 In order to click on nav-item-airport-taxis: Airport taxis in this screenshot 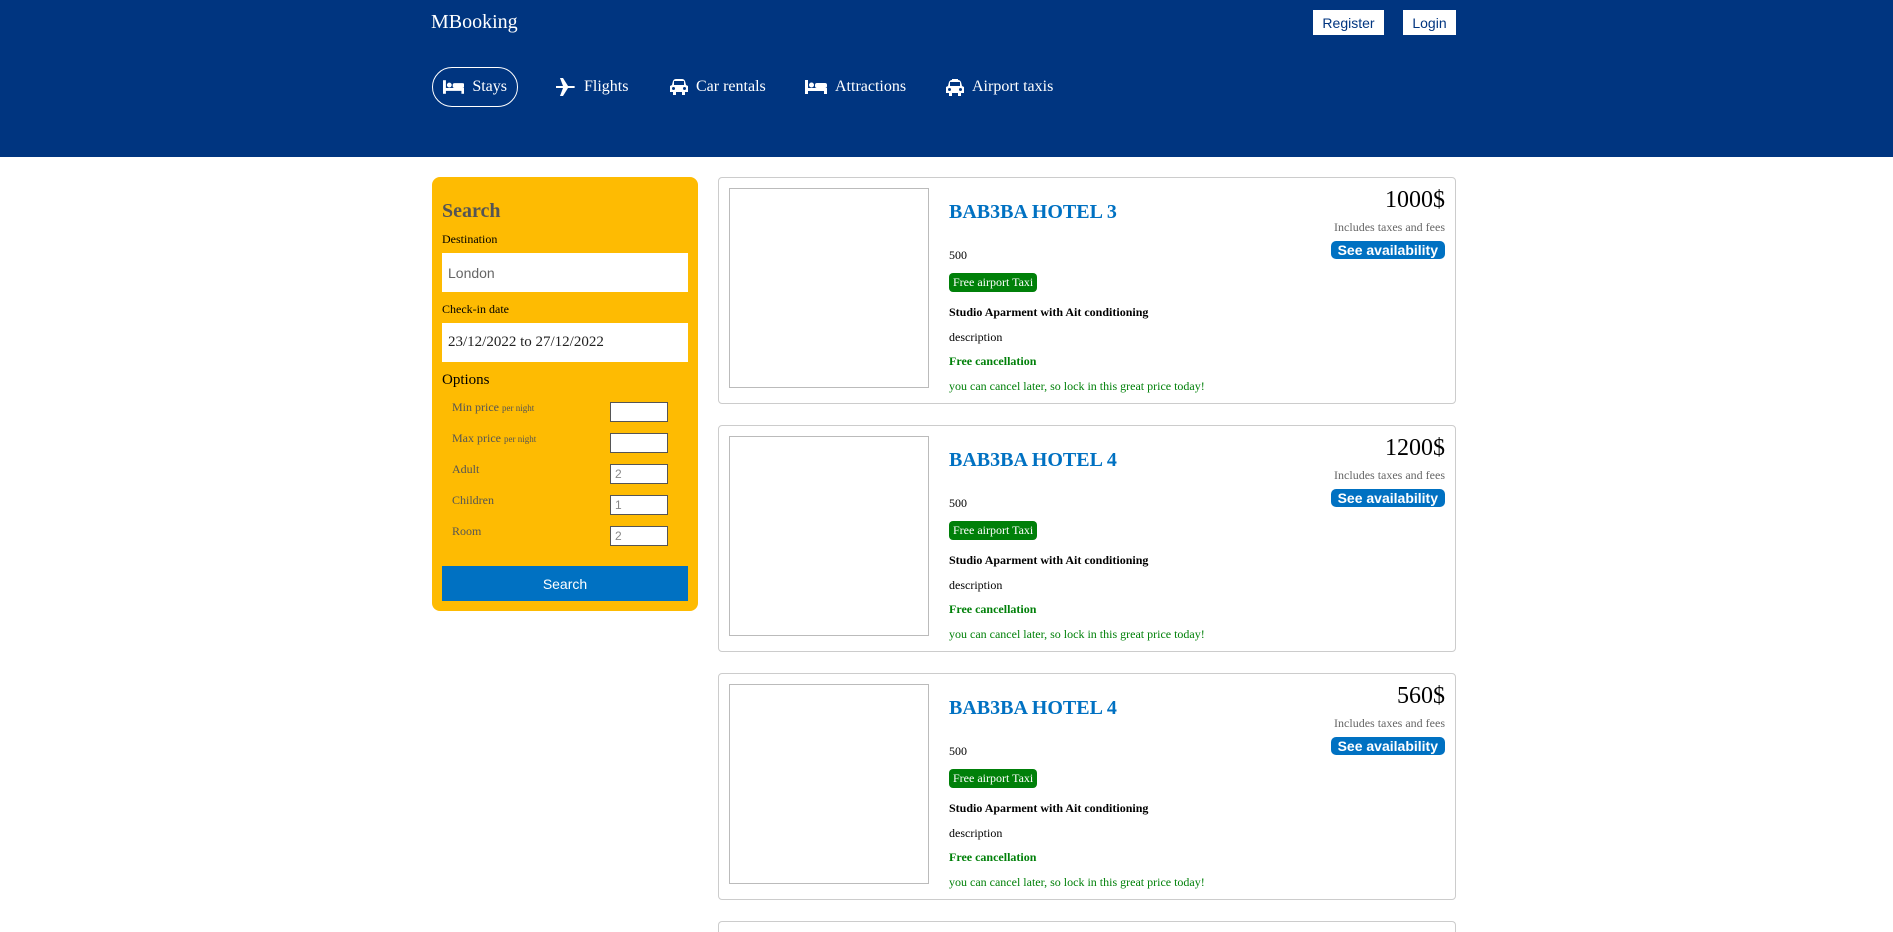, I will do `click(999, 87)`.